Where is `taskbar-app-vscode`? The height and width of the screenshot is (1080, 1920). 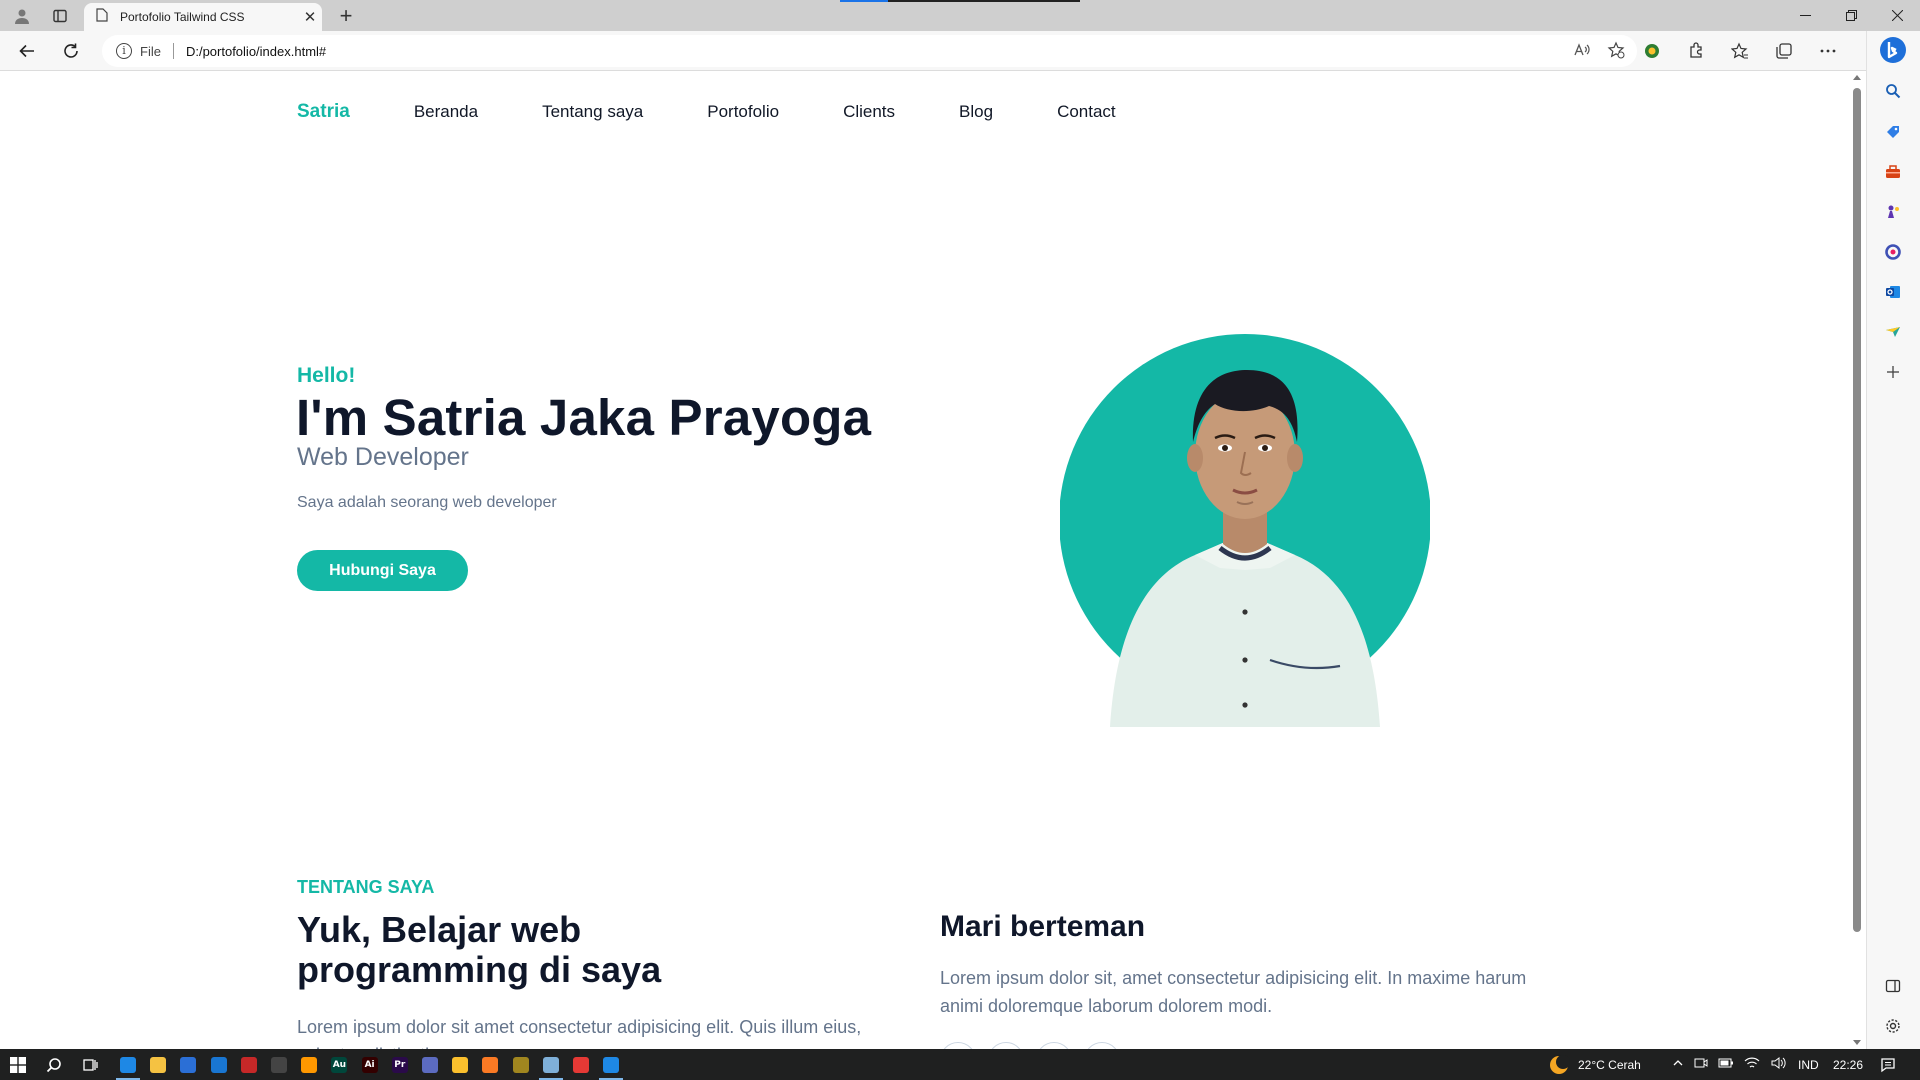 taskbar-app-vscode is located at coordinates (611, 1064).